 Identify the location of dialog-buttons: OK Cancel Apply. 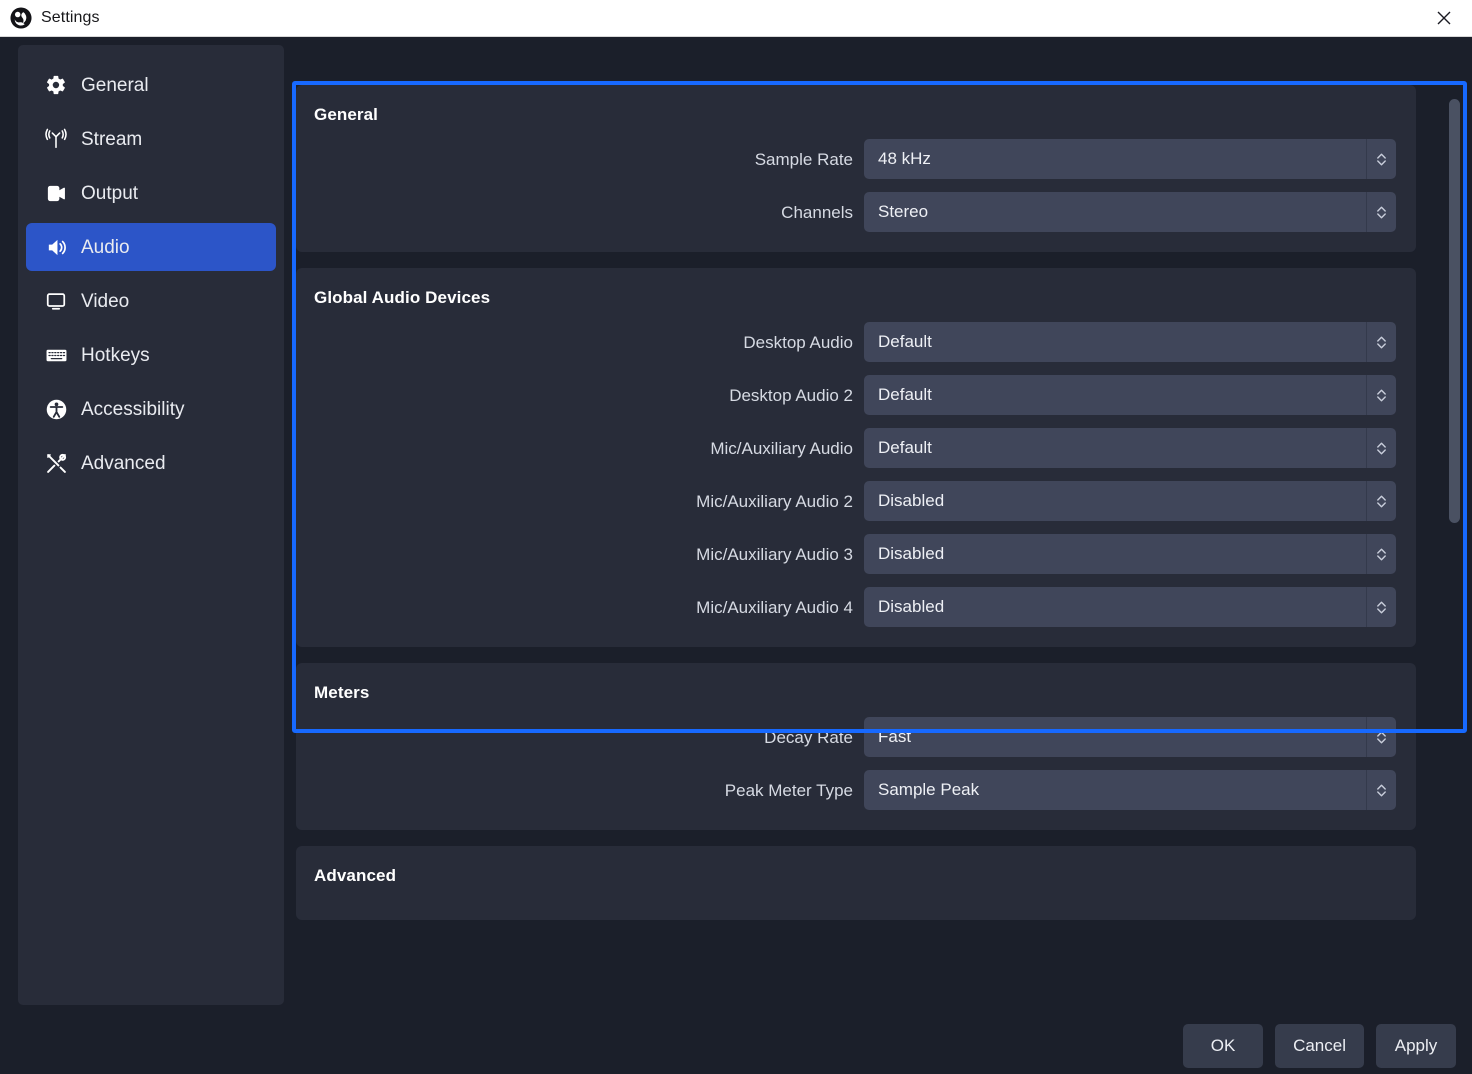
(1319, 1046).